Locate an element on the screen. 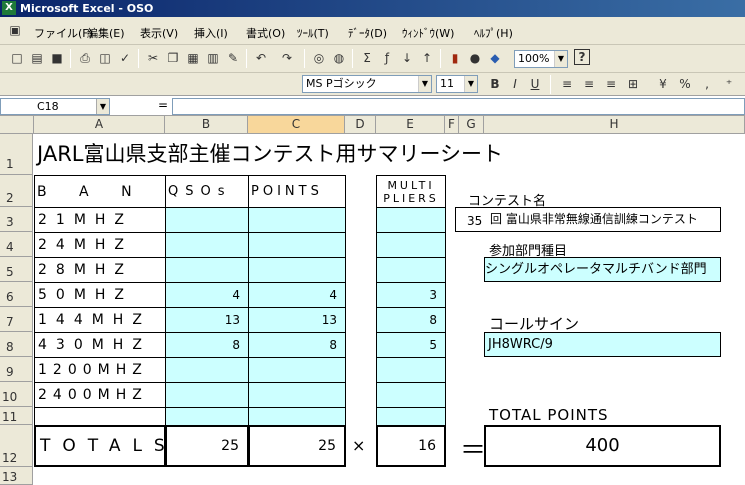 The width and height of the screenshot is (745, 485). column-header-h: H is located at coordinates (614, 125).